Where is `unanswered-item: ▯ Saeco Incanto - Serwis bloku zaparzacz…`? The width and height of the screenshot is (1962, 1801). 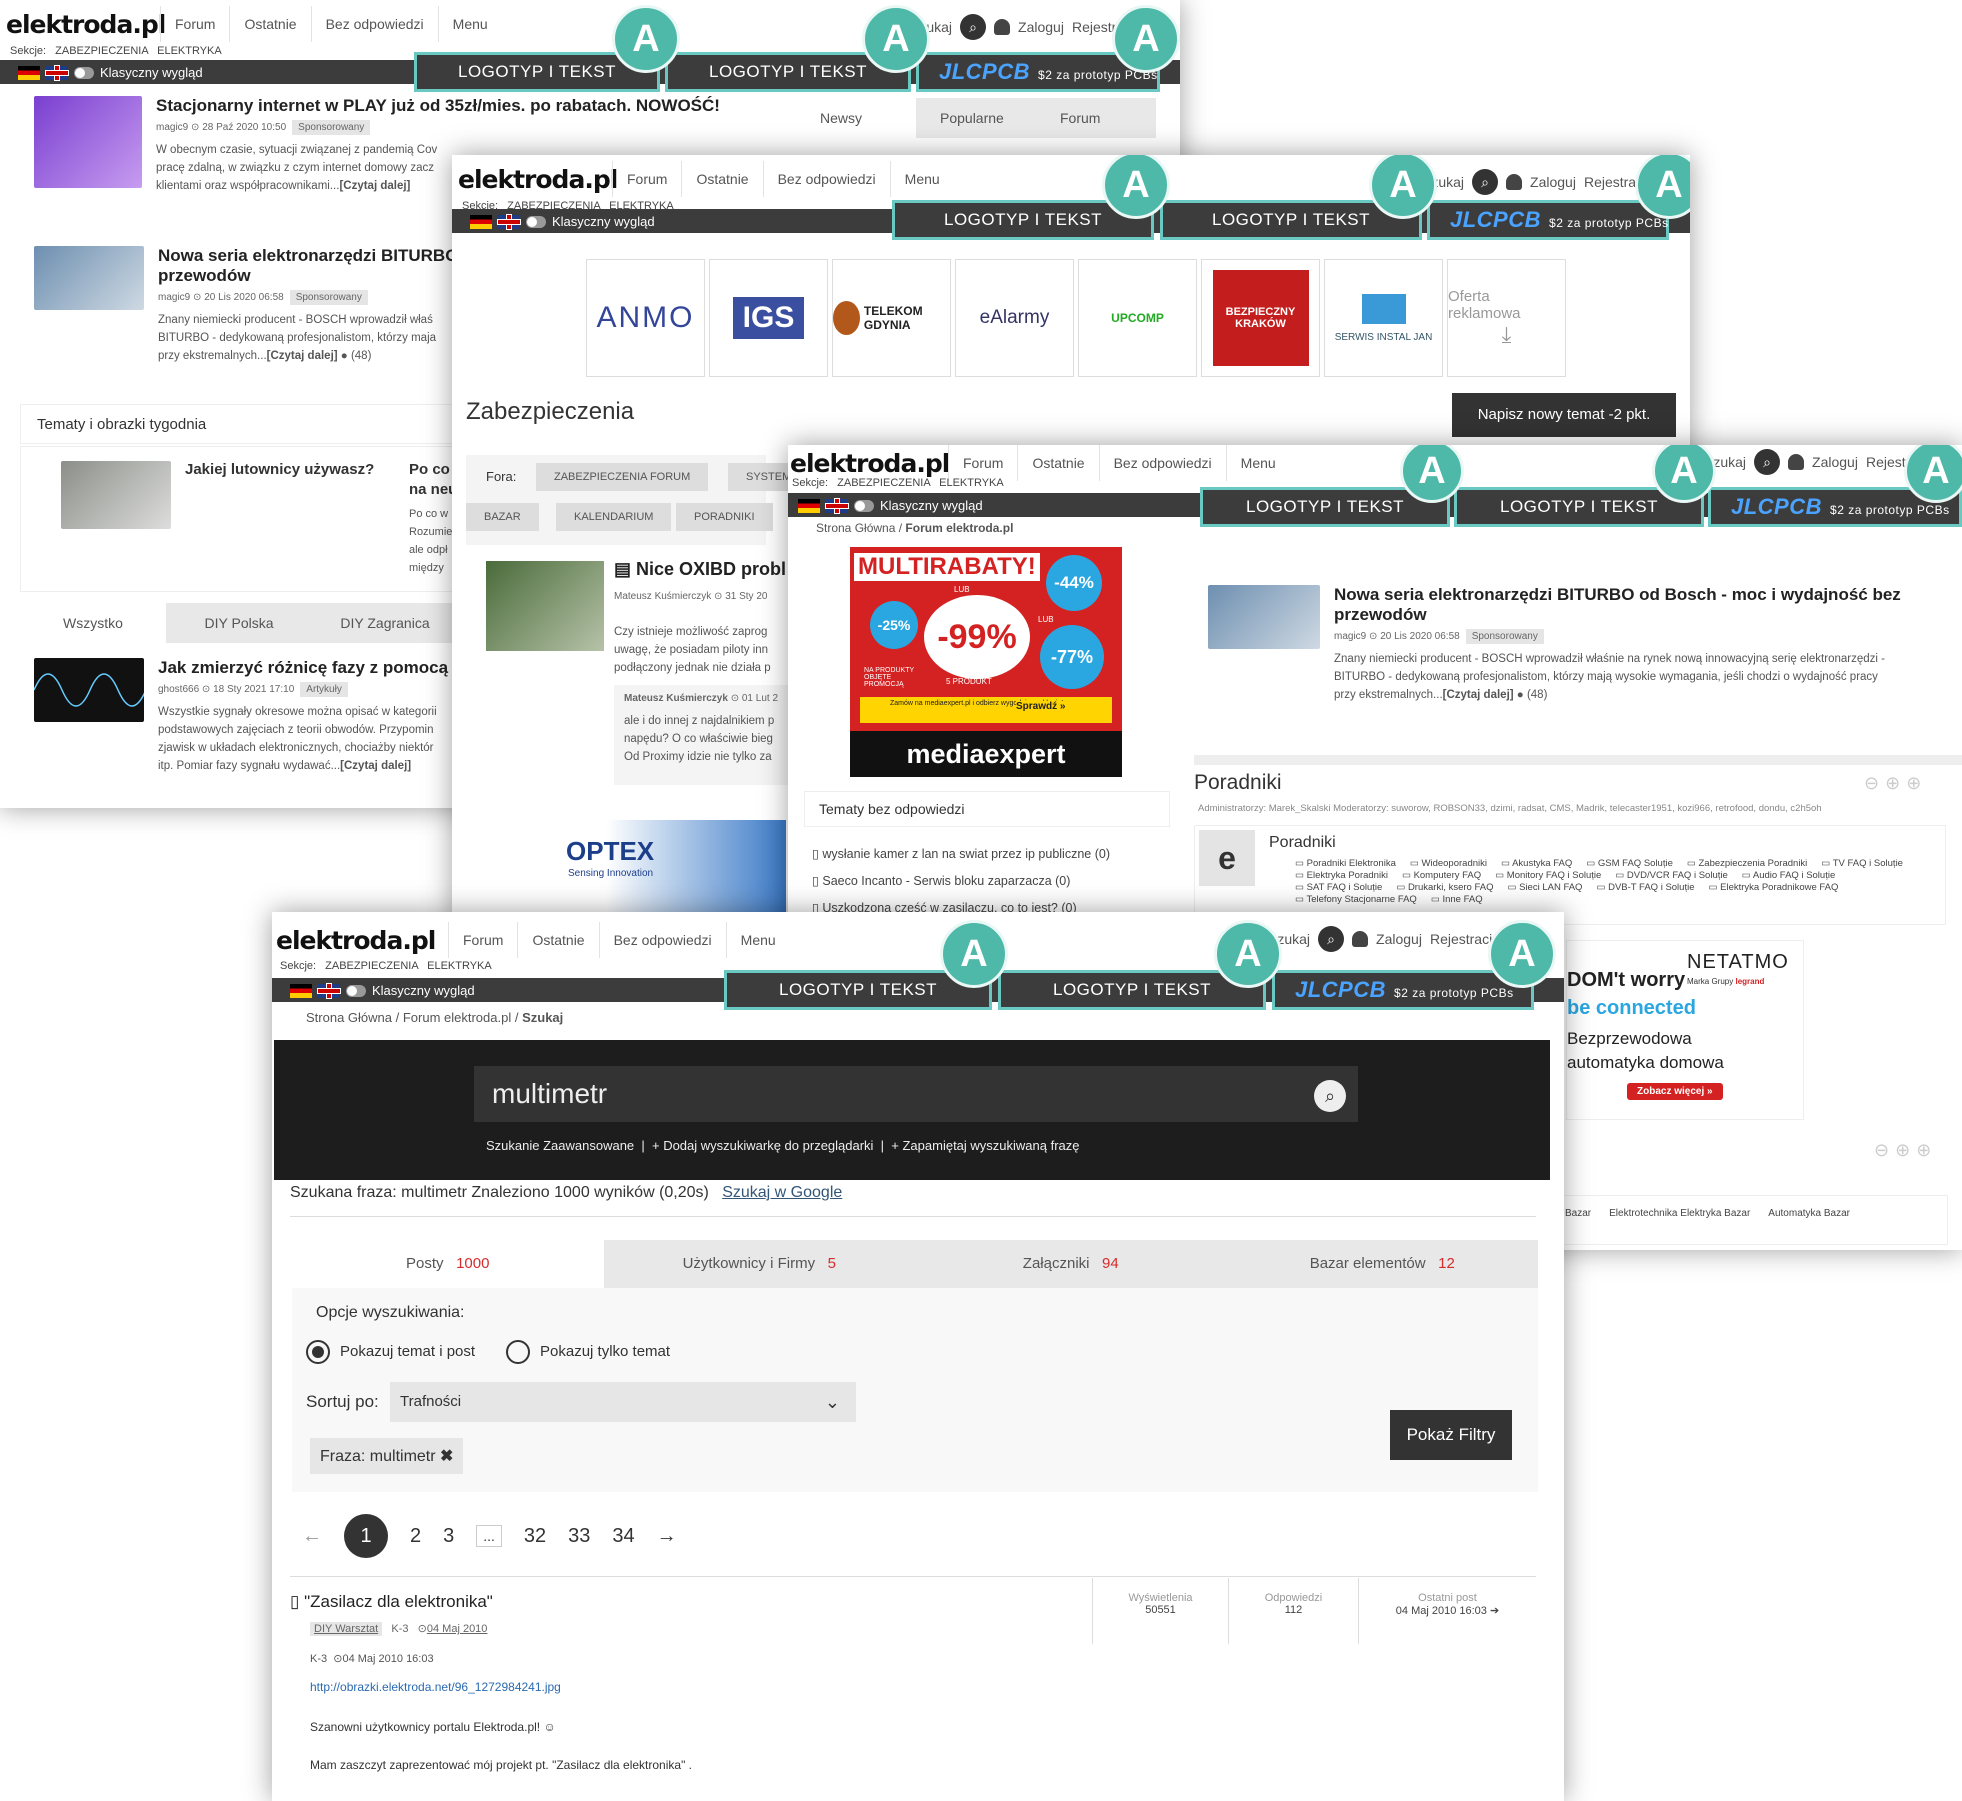 unanswered-item: ▯ Saeco Incanto - Serwis bloku zaparzacz… is located at coordinates (961, 881).